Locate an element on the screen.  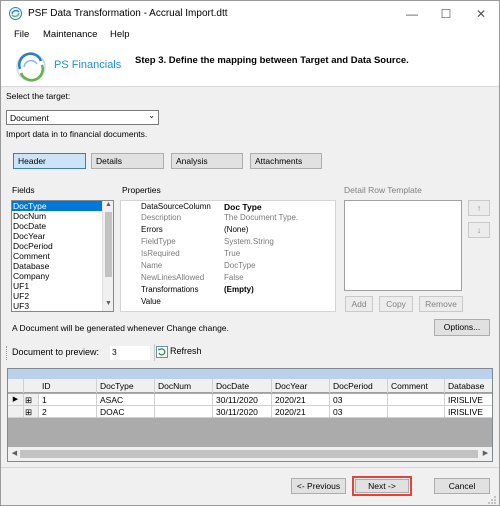
property-value: System.String is located at coordinates (249, 241).